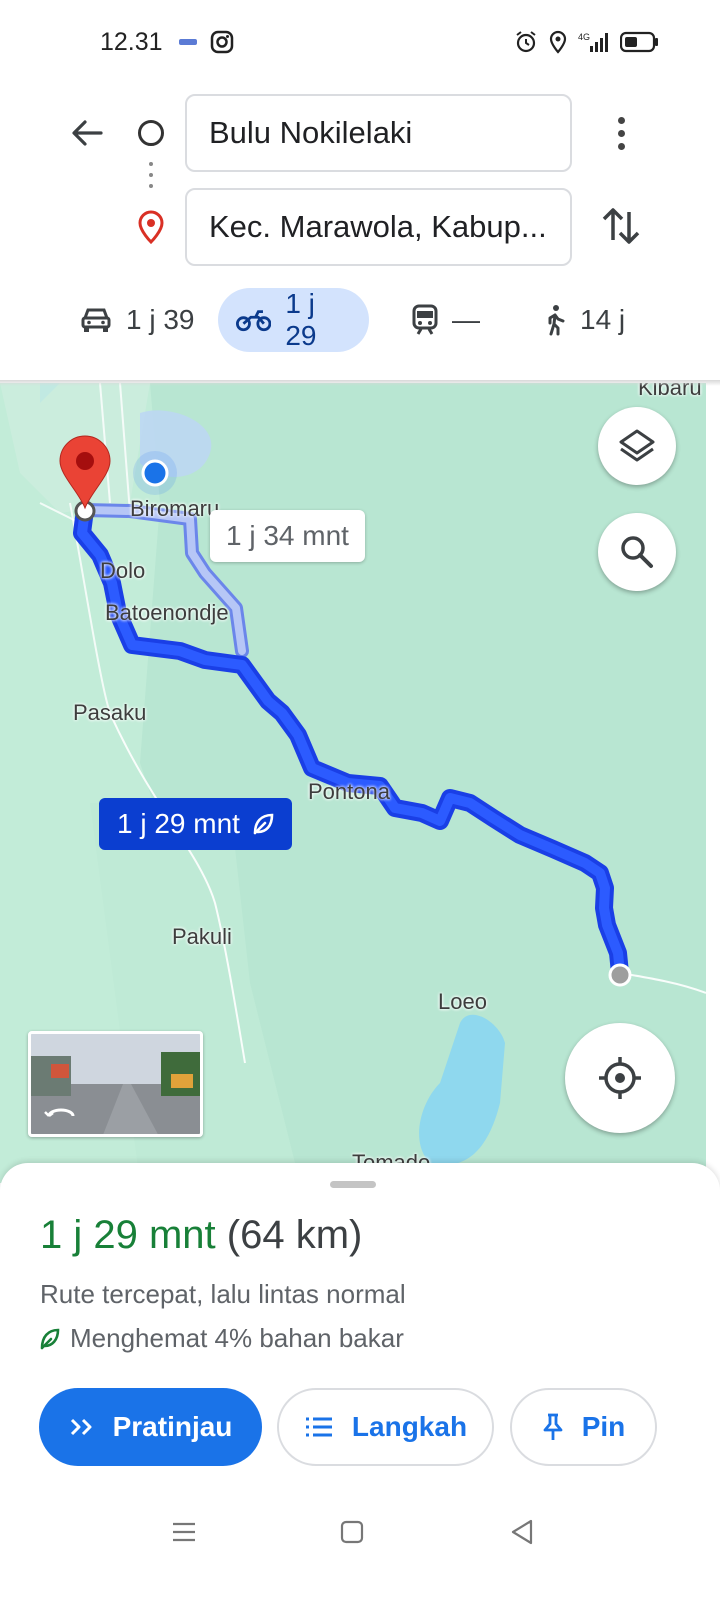 The width and height of the screenshot is (720, 1600). I want to click on back-nav-button, so click(522, 1532).